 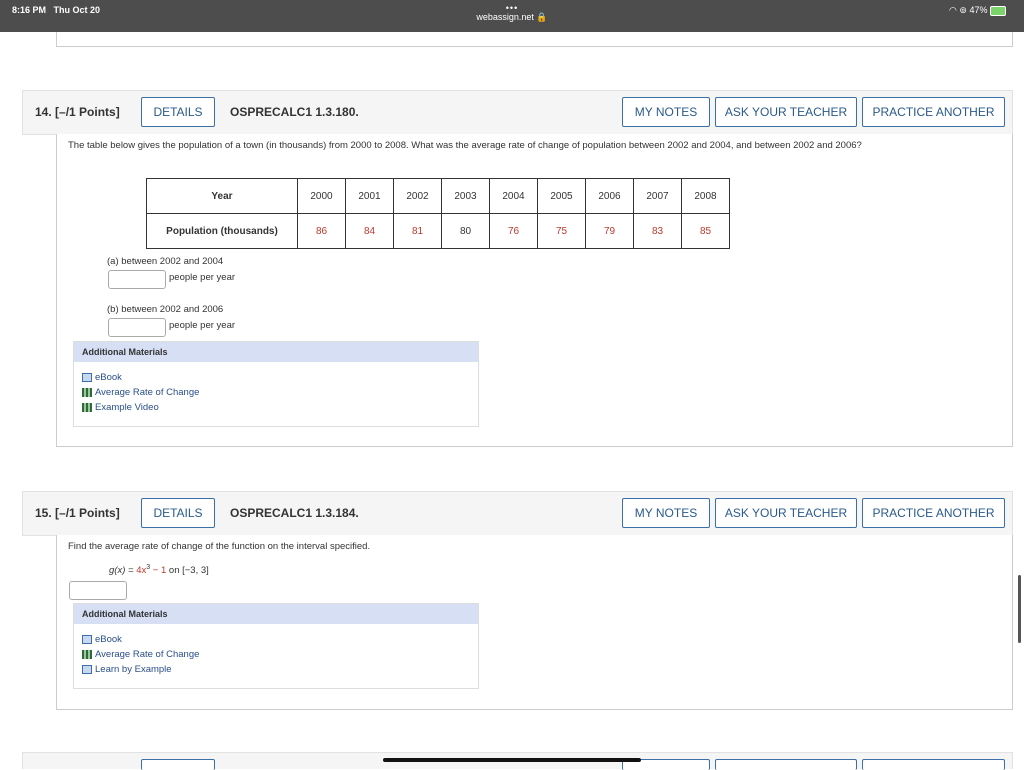 What do you see at coordinates (137, 279) in the screenshot?
I see `part-a-answer-input` at bounding box center [137, 279].